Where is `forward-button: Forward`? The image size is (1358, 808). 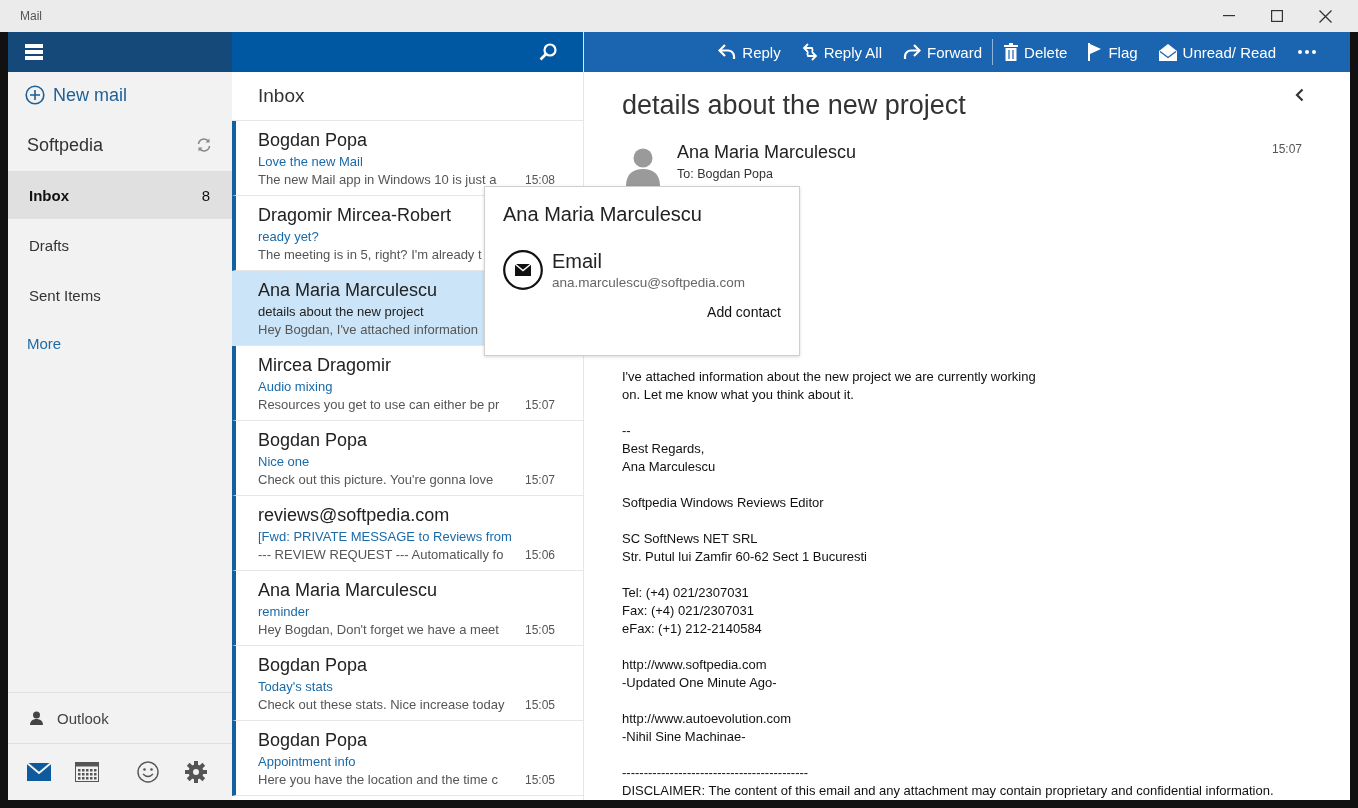 forward-button: Forward is located at coordinates (943, 52).